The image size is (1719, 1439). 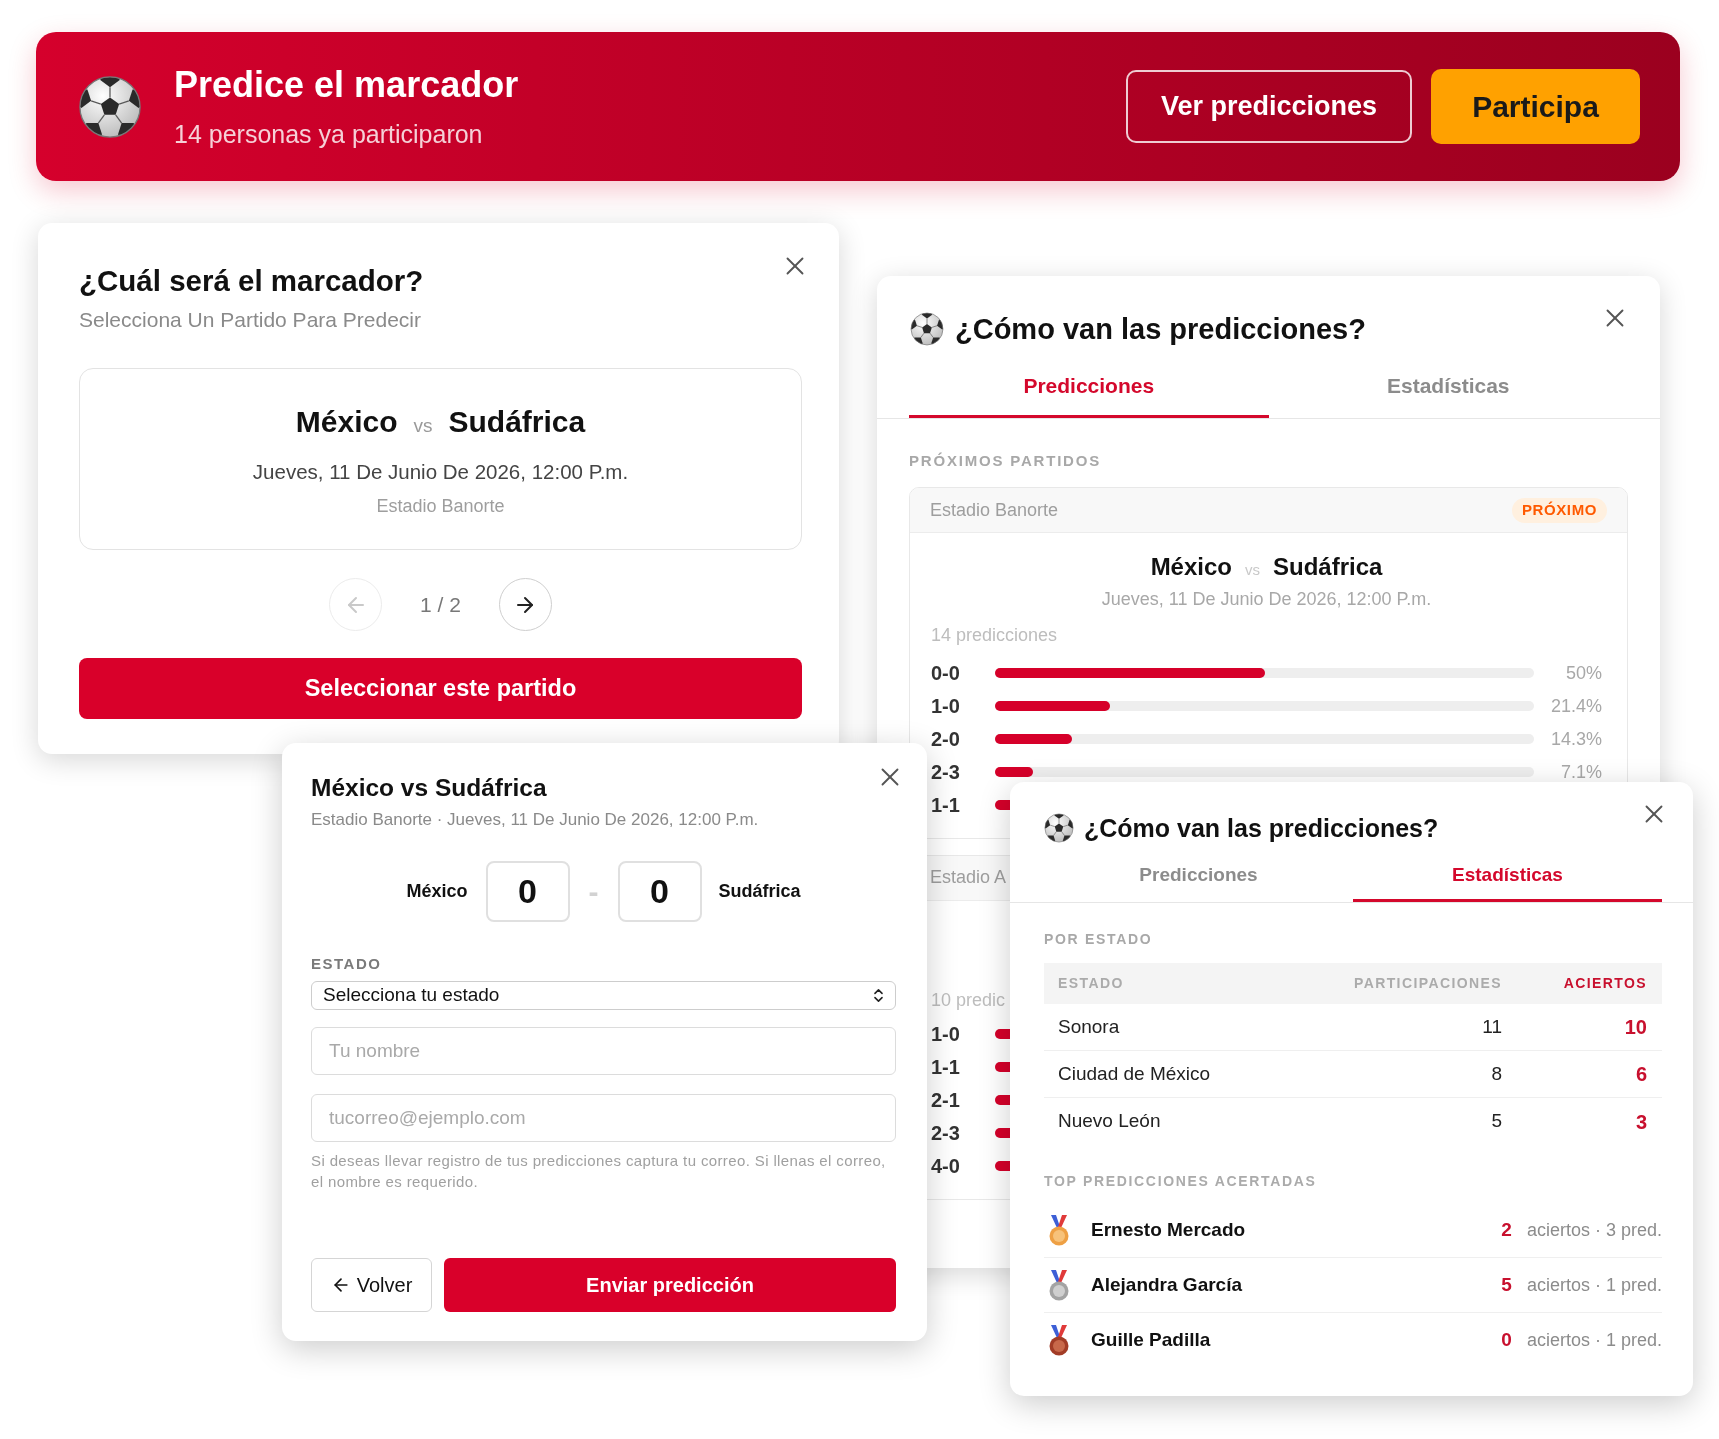 What do you see at coordinates (968, 999) in the screenshot?
I see `prediction-count: 10 predic` at bounding box center [968, 999].